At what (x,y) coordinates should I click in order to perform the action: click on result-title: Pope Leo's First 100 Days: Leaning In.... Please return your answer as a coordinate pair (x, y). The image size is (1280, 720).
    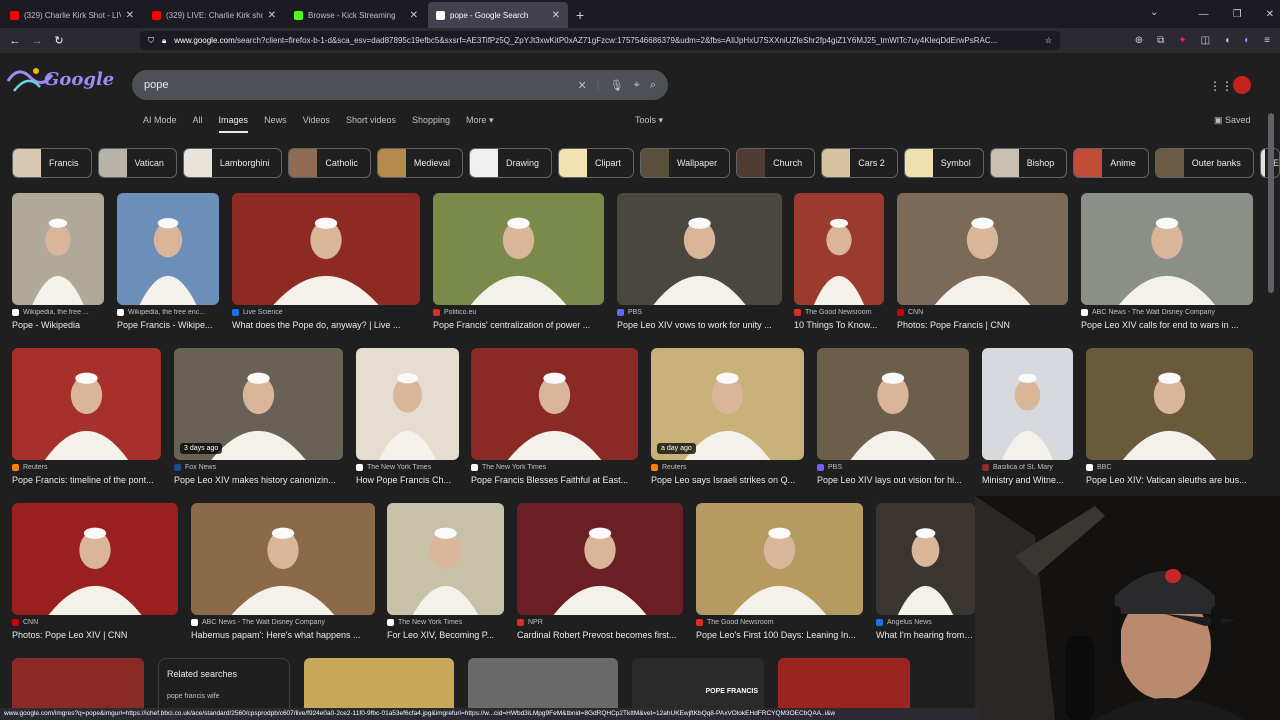
    Looking at the image, I should click on (779, 635).